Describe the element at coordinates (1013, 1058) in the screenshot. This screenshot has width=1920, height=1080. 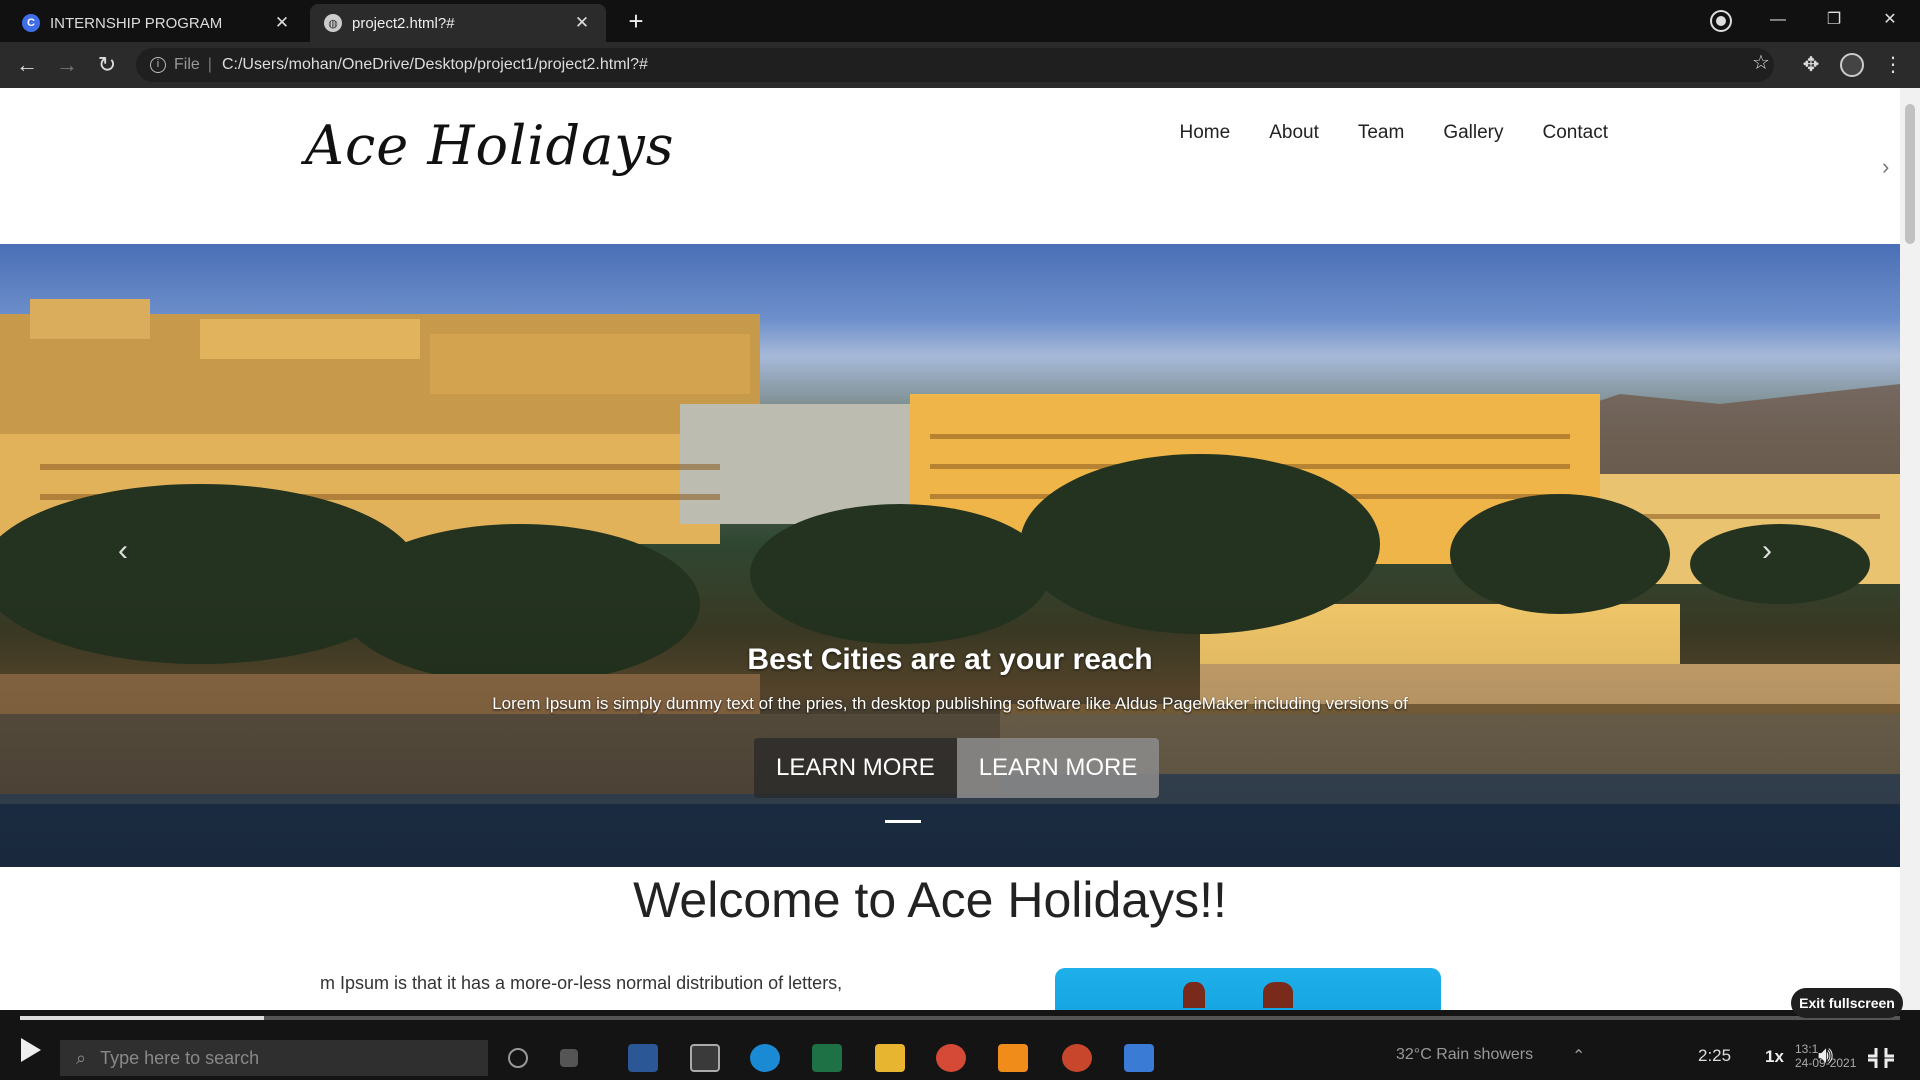
I see `sublime-app-icon` at that location.